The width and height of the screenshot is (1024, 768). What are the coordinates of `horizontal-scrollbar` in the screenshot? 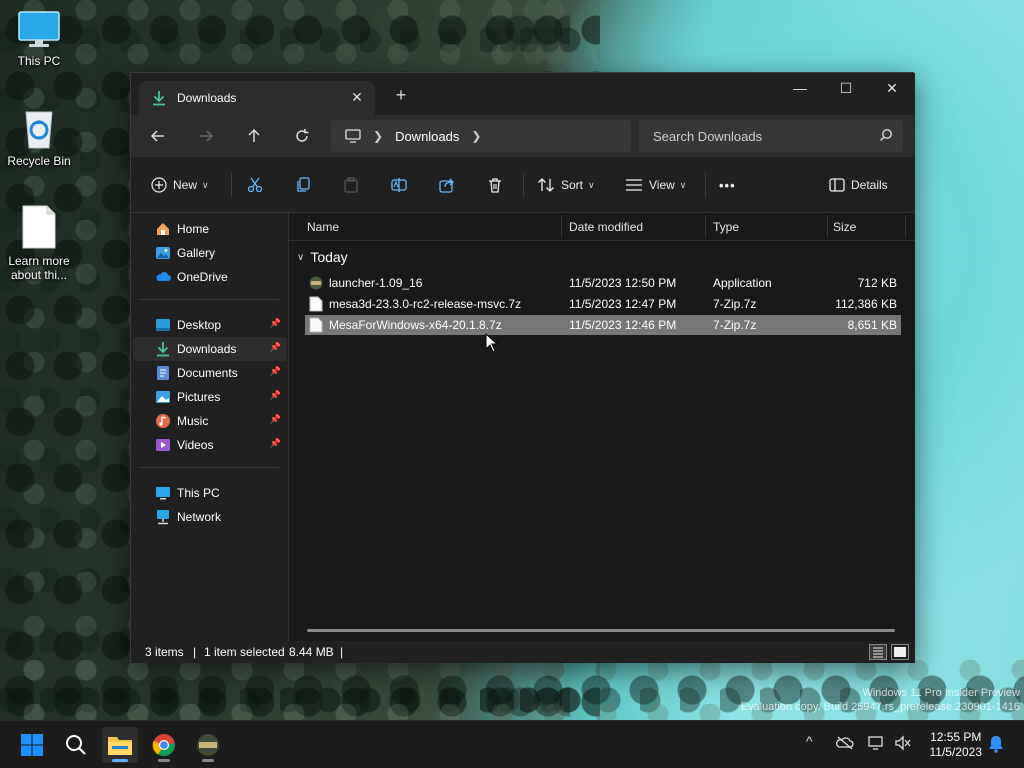 It's located at (601, 630).